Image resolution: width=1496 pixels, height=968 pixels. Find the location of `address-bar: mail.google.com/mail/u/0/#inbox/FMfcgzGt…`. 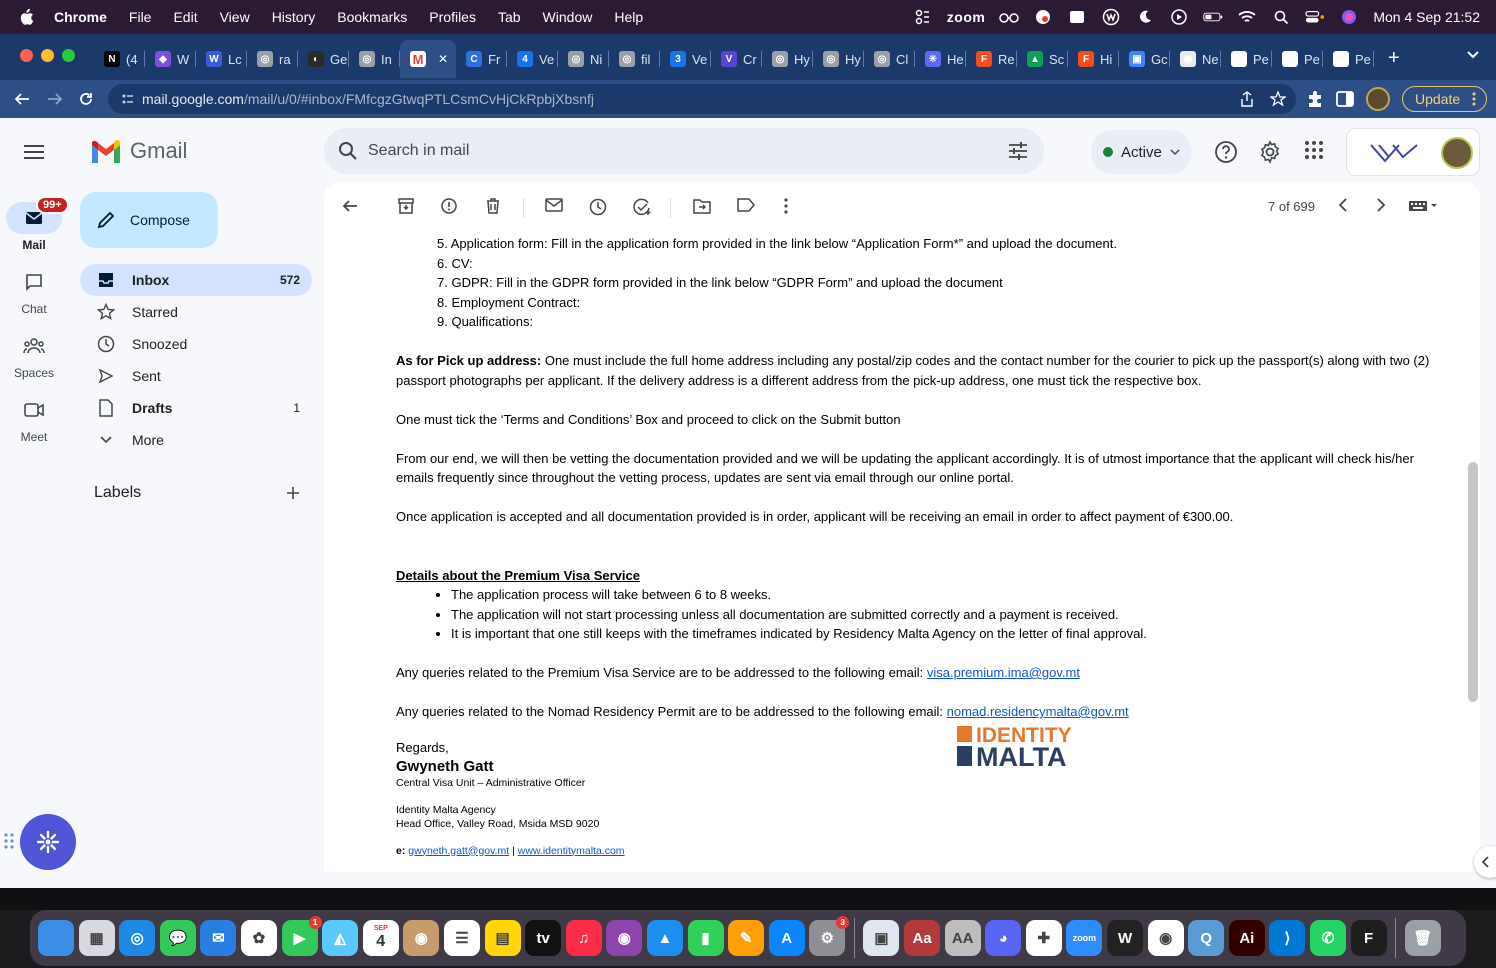

address-bar: mail.google.com/mail/u/0/#inbox/FMfcgzGt… is located at coordinates (702, 99).